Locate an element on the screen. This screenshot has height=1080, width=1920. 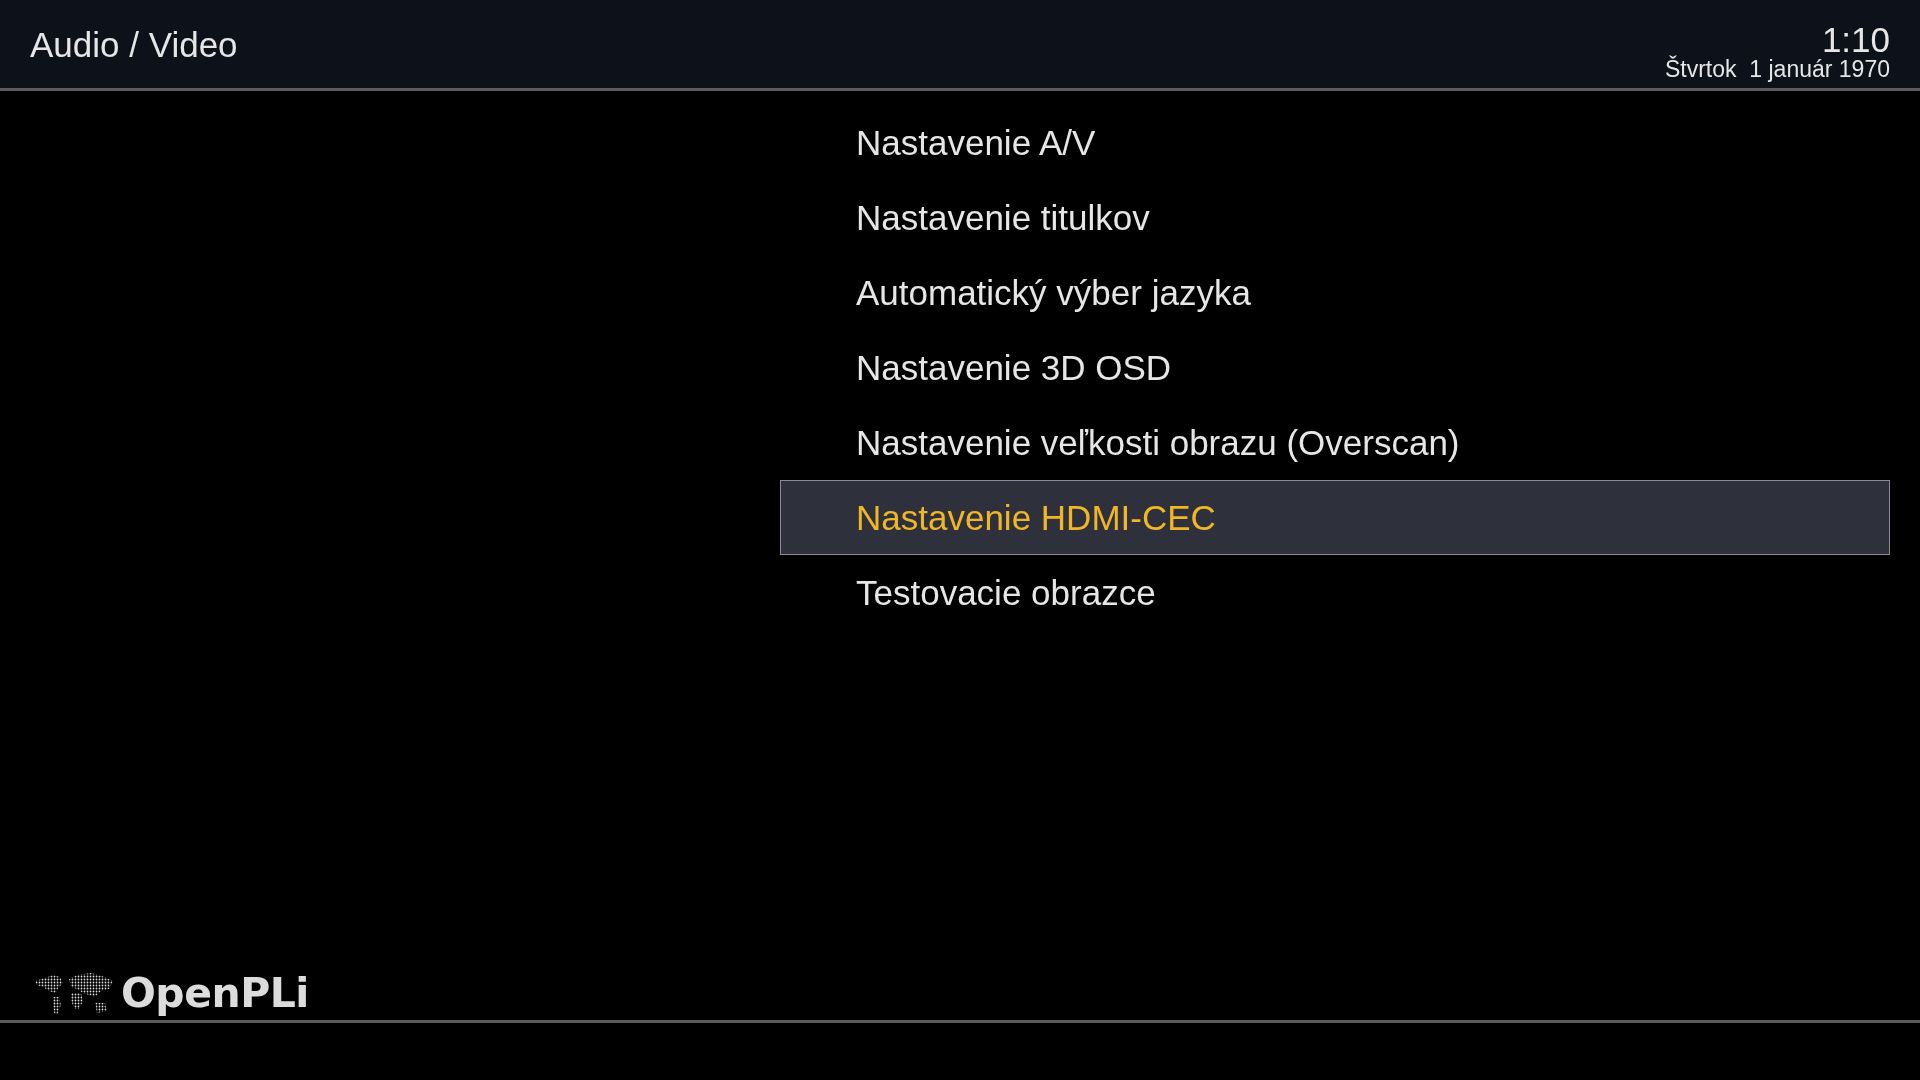
logo-wordmark: OpenPLi is located at coordinates (215, 993).